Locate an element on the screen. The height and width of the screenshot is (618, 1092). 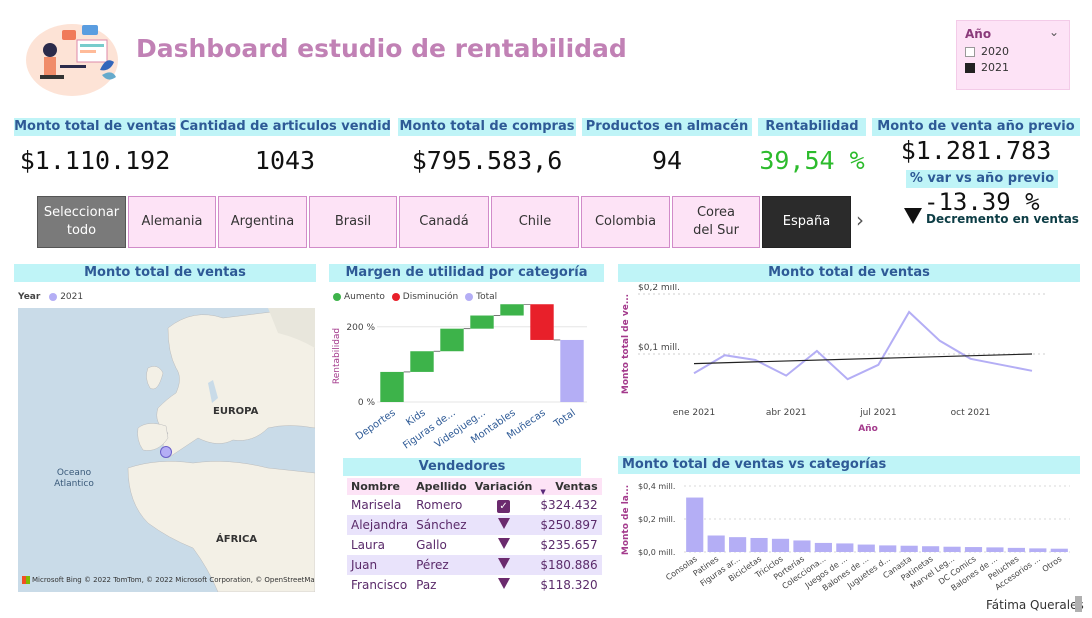
table-row: Marisela Romero ✓ $324.432 is located at coordinates (474, 505).